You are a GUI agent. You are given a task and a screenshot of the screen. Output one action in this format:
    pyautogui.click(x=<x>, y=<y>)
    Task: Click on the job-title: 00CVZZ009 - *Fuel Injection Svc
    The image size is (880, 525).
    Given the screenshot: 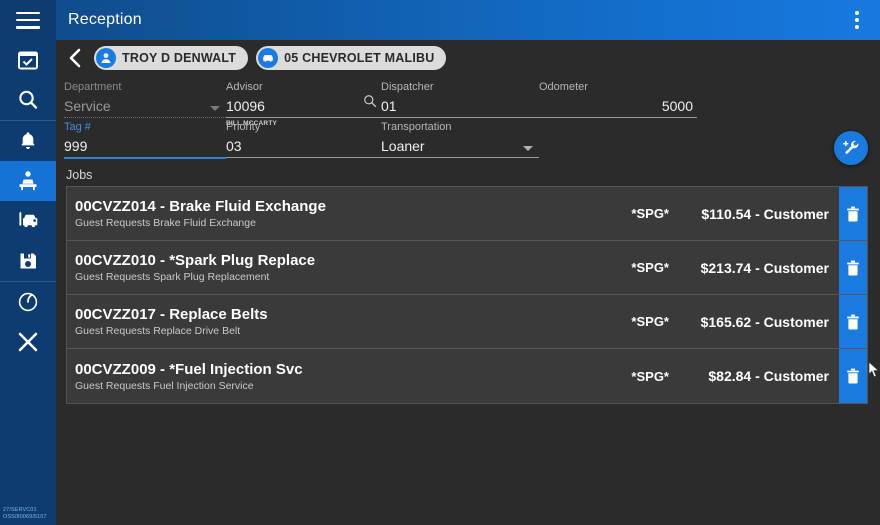 What is the action you would take?
    pyautogui.click(x=189, y=369)
    